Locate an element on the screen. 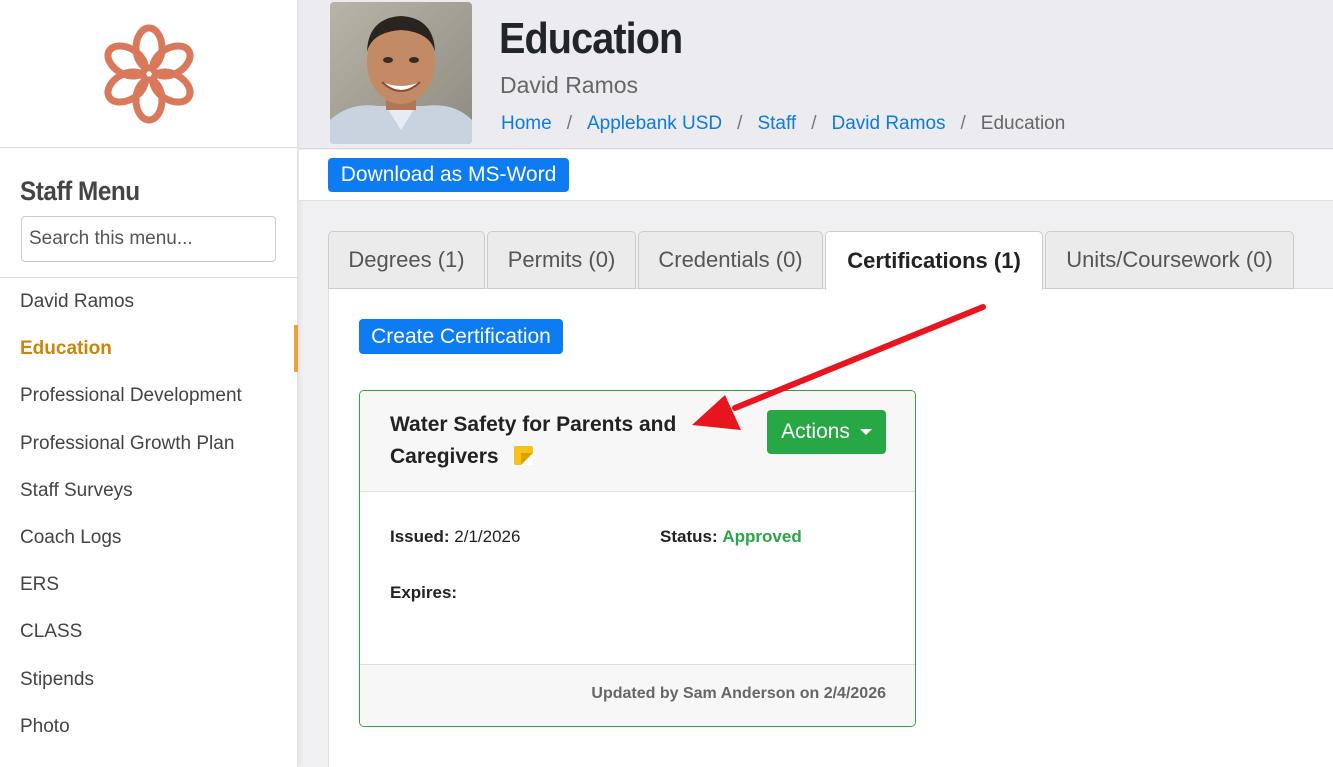 This screenshot has height=767, width=1333. toolbar: Download as MS-Word is located at coordinates (816, 175).